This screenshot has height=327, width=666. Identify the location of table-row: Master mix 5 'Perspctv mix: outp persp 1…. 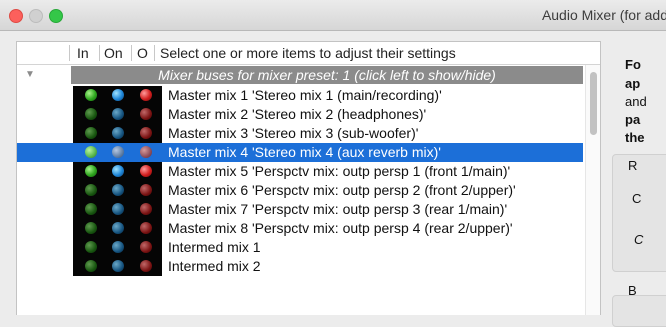
(300, 171).